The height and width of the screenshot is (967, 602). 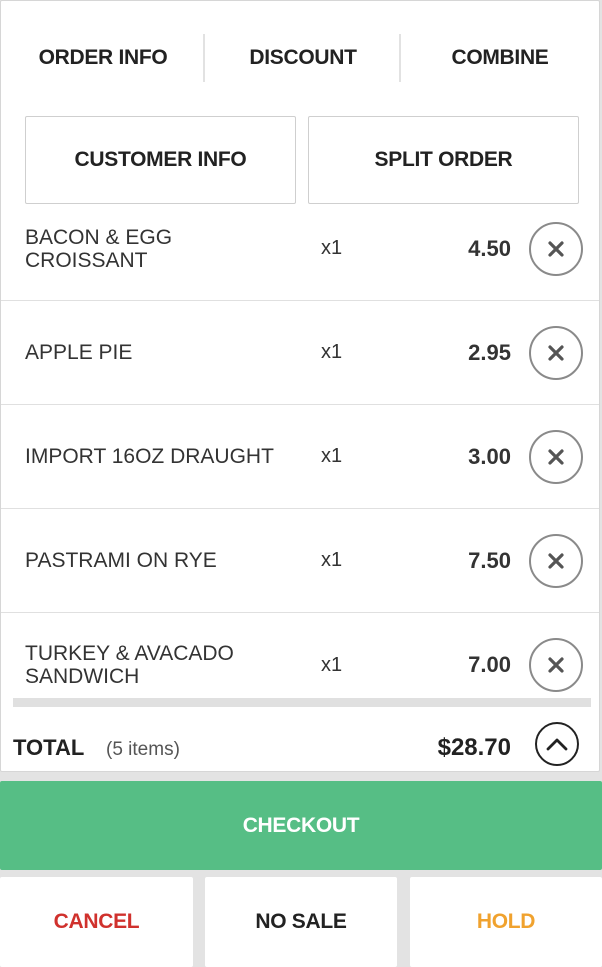 I want to click on item-price: 7.50, so click(x=489, y=560).